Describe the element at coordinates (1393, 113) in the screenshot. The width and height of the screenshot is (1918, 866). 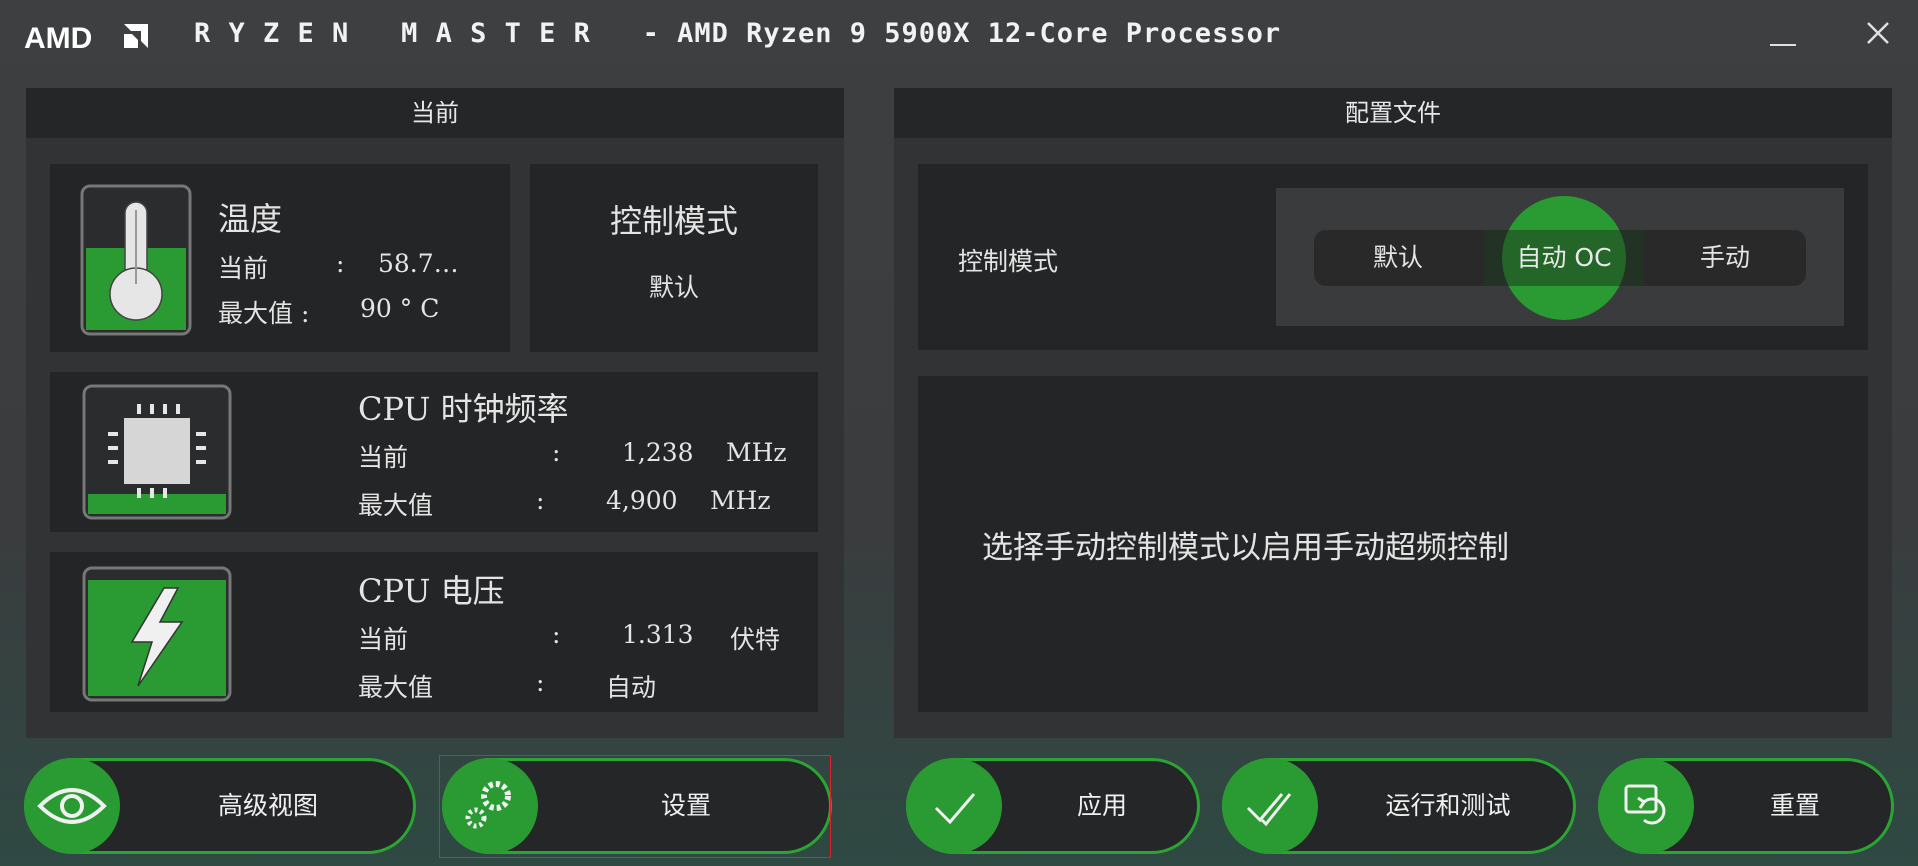
I see `profile-panel-header: 配置文件` at that location.